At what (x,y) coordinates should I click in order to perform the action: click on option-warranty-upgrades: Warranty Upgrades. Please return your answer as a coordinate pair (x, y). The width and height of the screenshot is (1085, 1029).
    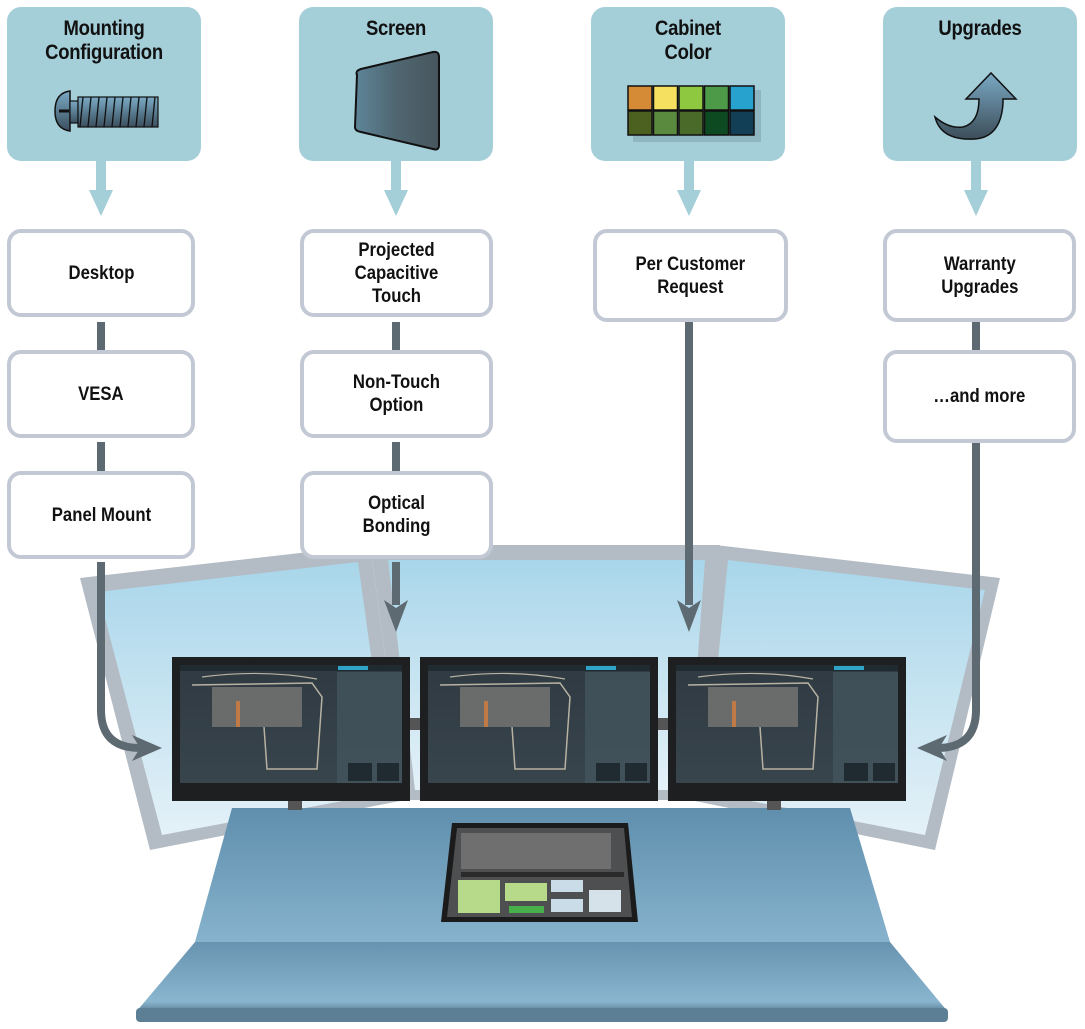
    Looking at the image, I should click on (979, 275).